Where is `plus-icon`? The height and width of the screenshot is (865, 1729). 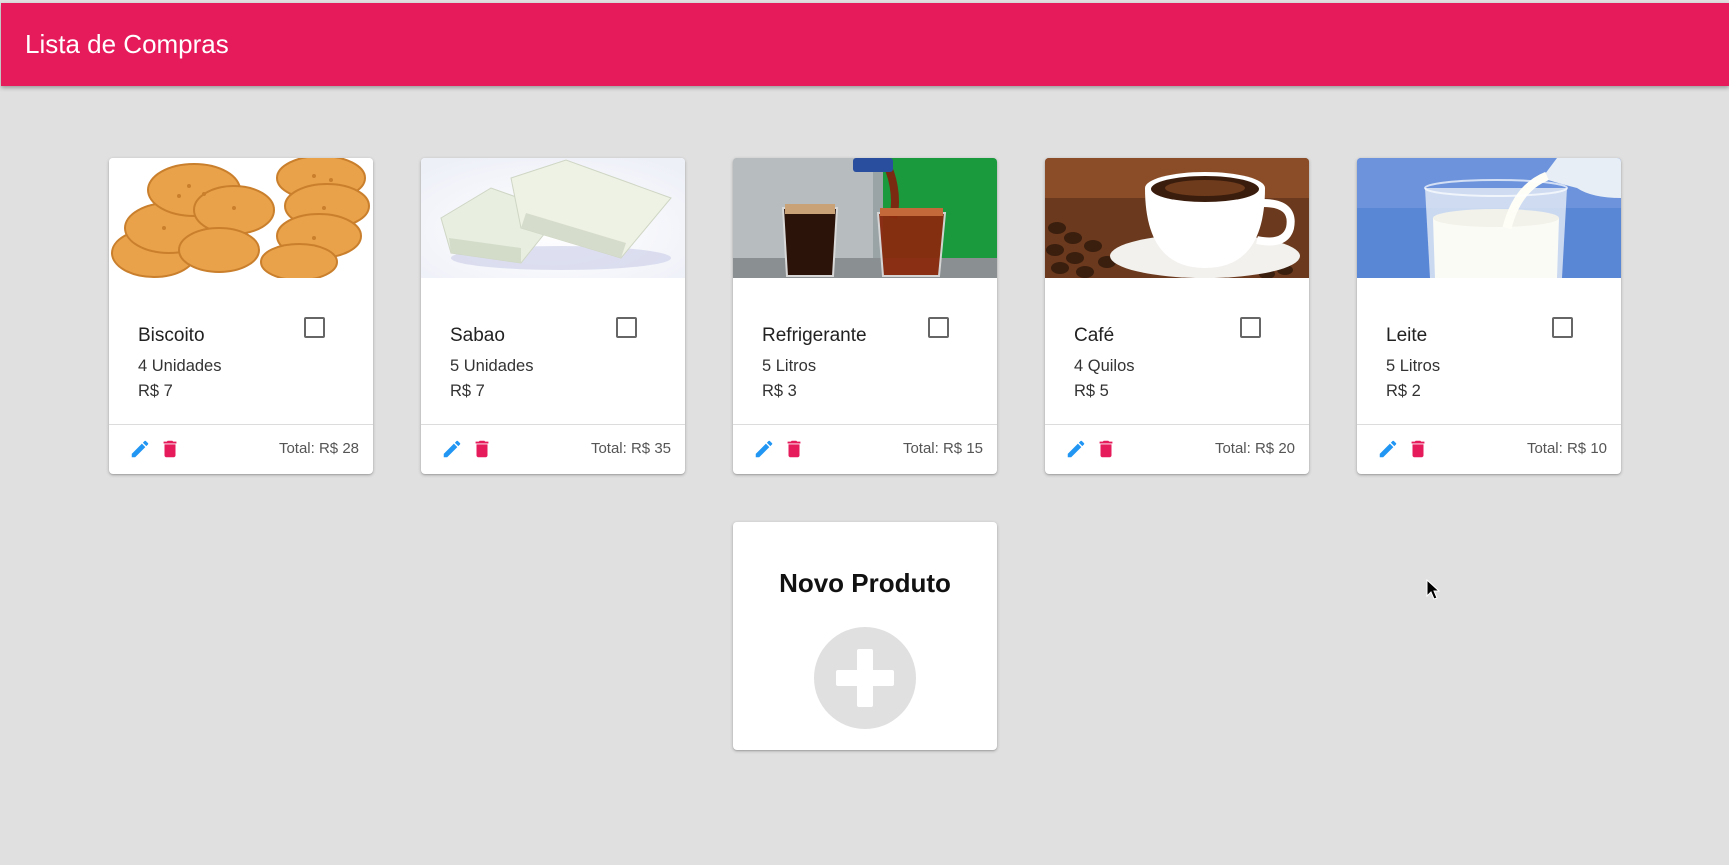 plus-icon is located at coordinates (865, 678).